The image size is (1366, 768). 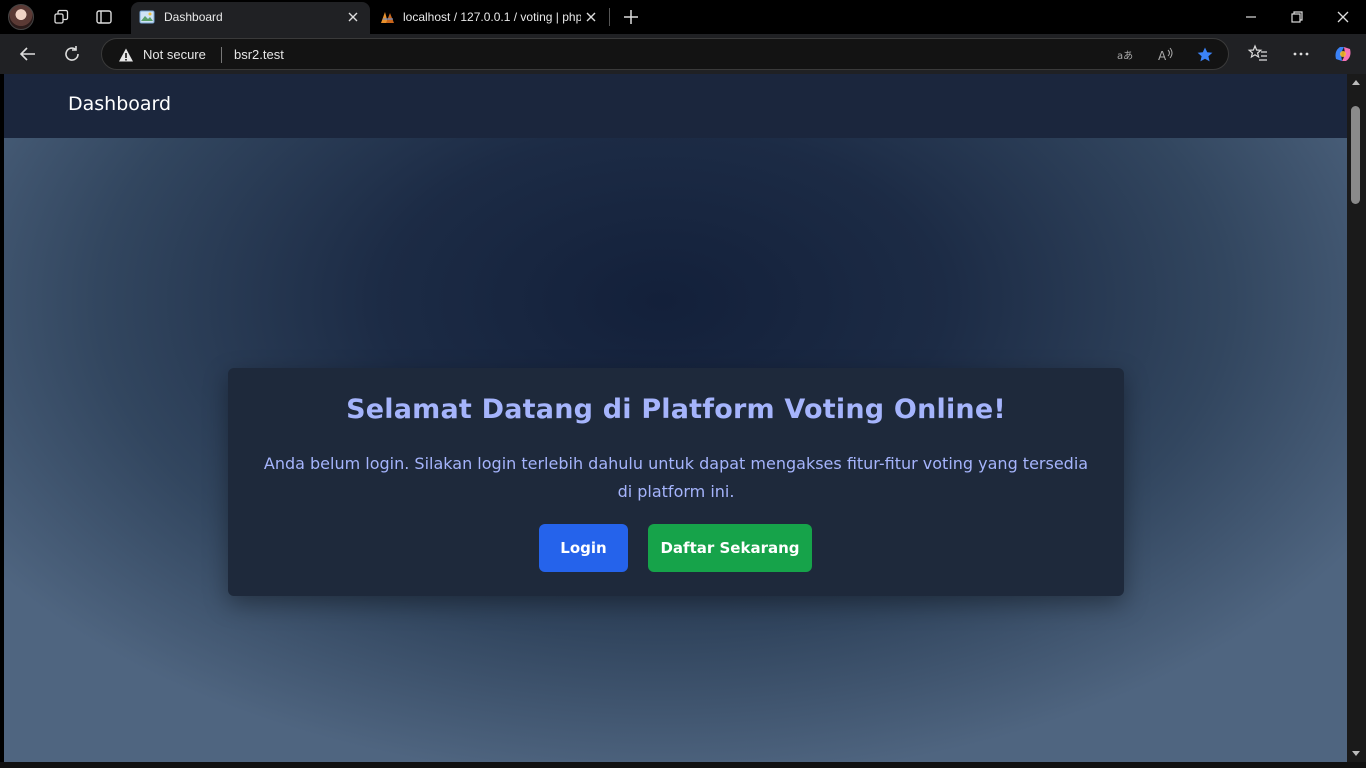 I want to click on copilot-icon, so click(x=1343, y=54).